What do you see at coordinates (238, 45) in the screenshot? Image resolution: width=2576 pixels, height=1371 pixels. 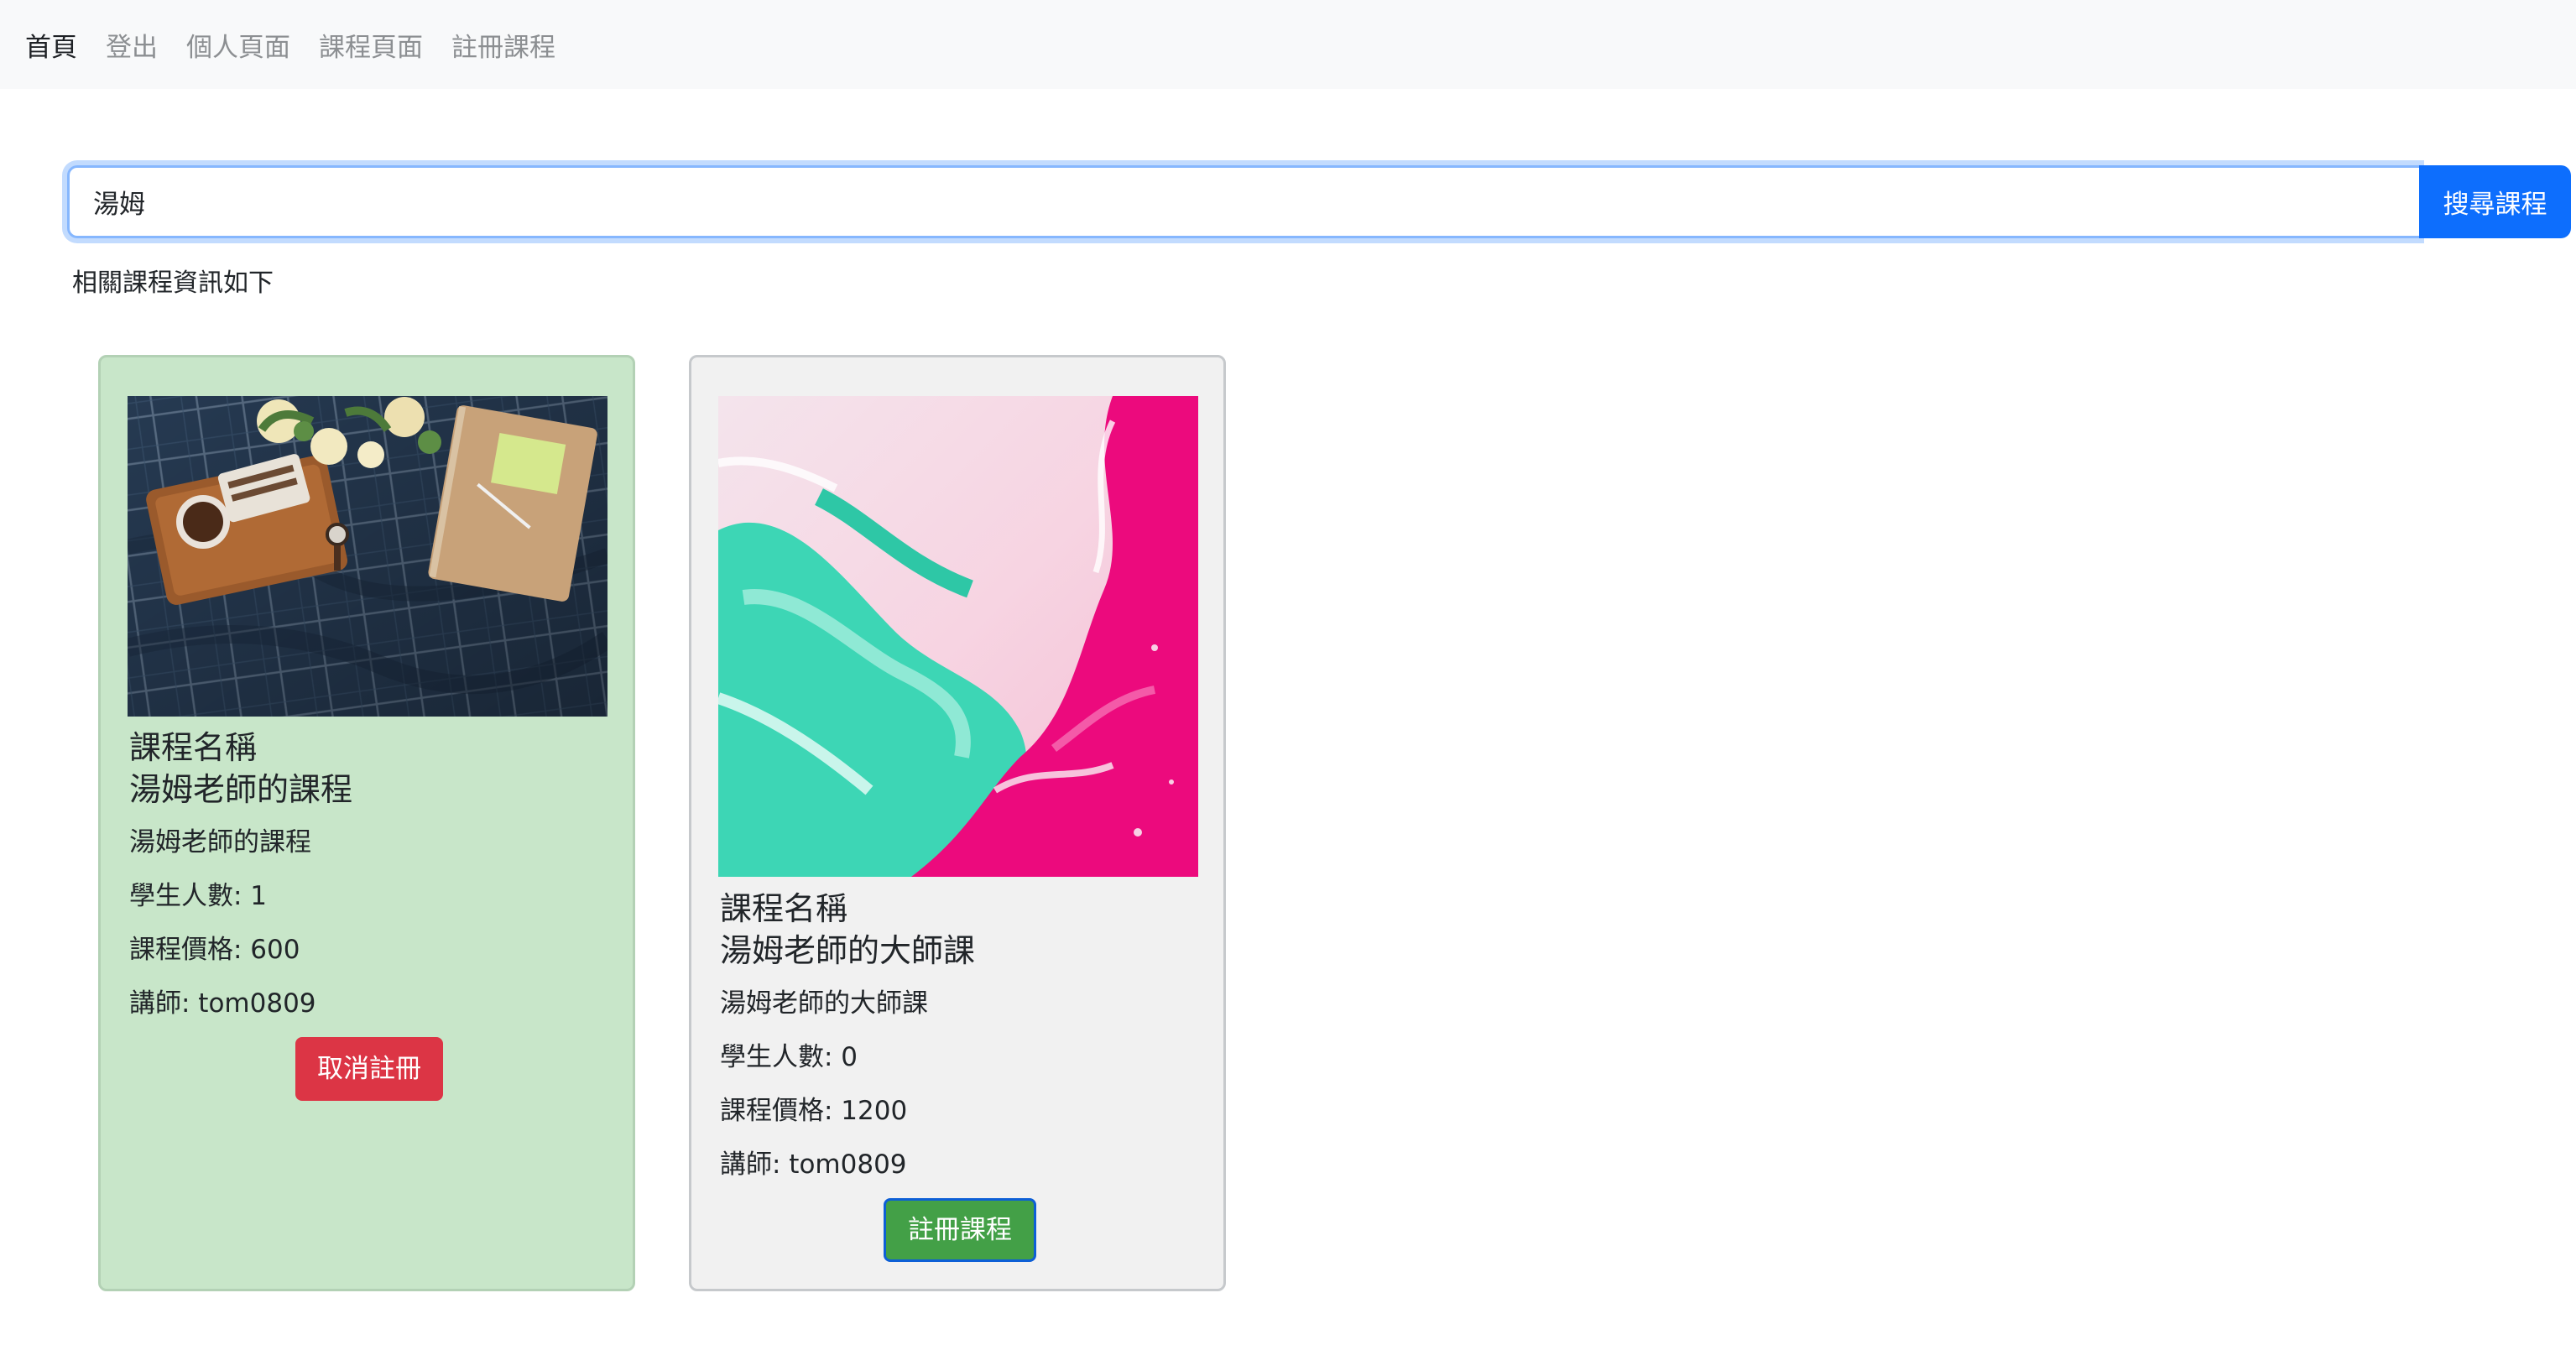 I see `nav-profile-link: 個人頁面` at bounding box center [238, 45].